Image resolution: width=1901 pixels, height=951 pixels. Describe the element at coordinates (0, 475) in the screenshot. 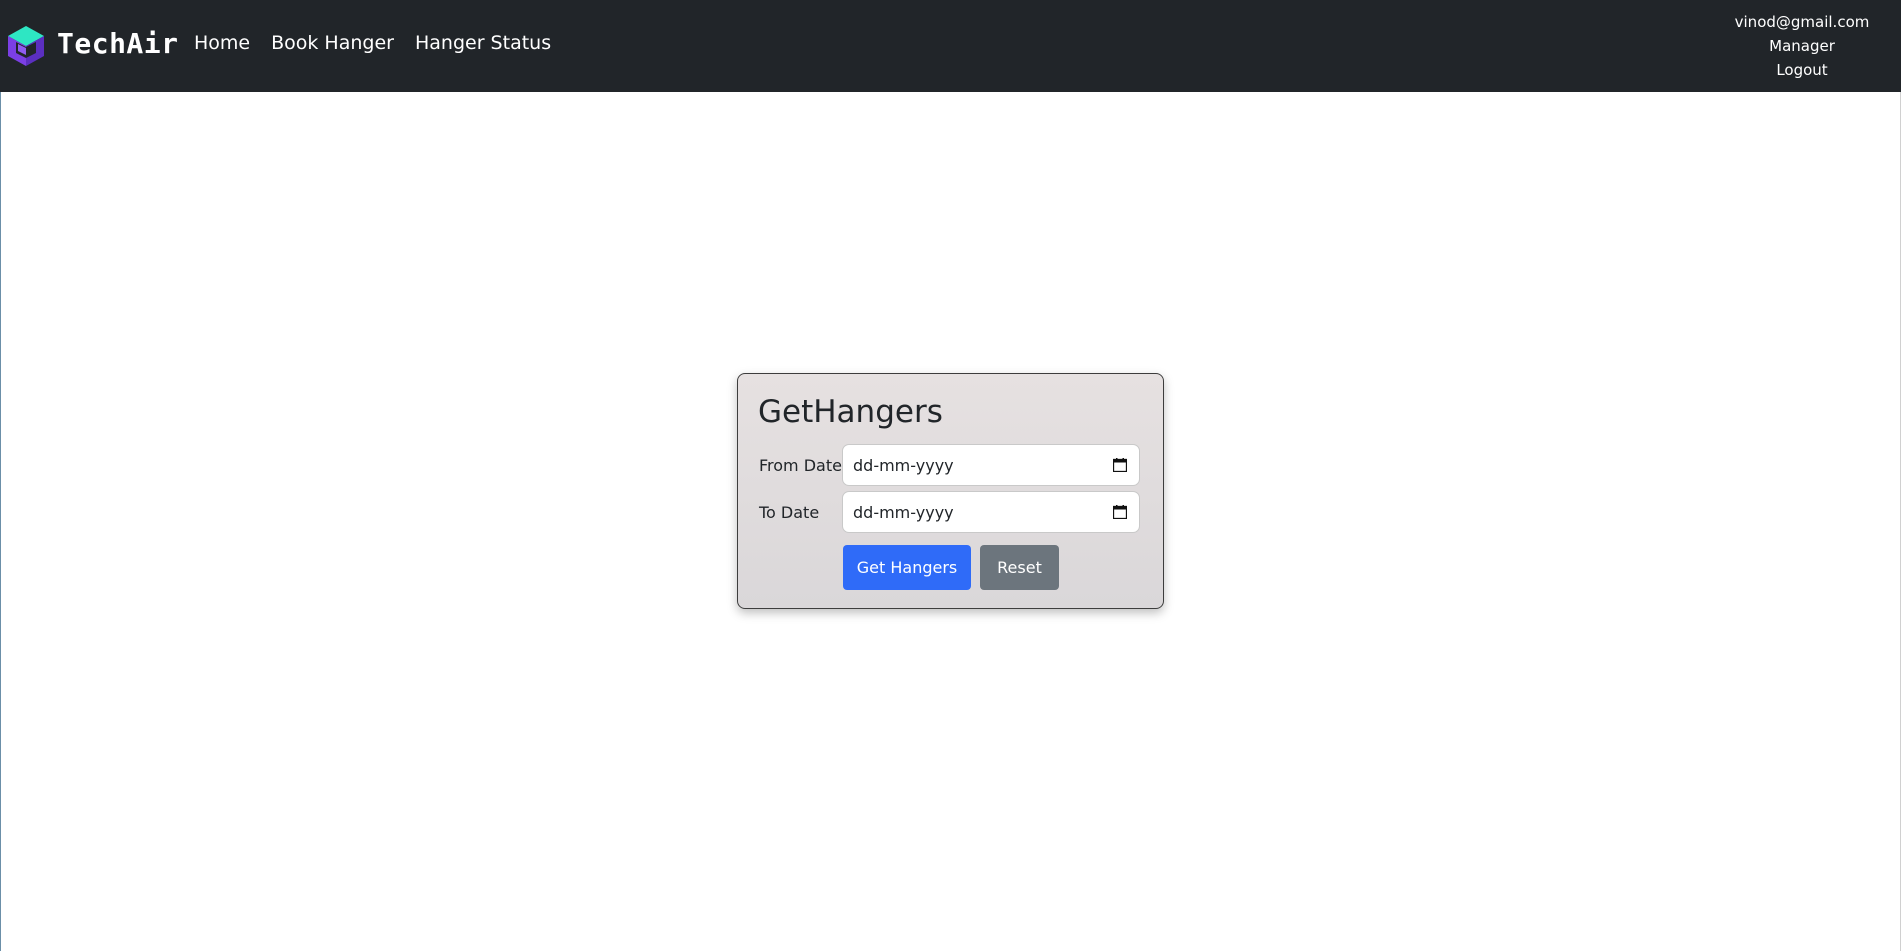

I see `window-left-edge` at that location.